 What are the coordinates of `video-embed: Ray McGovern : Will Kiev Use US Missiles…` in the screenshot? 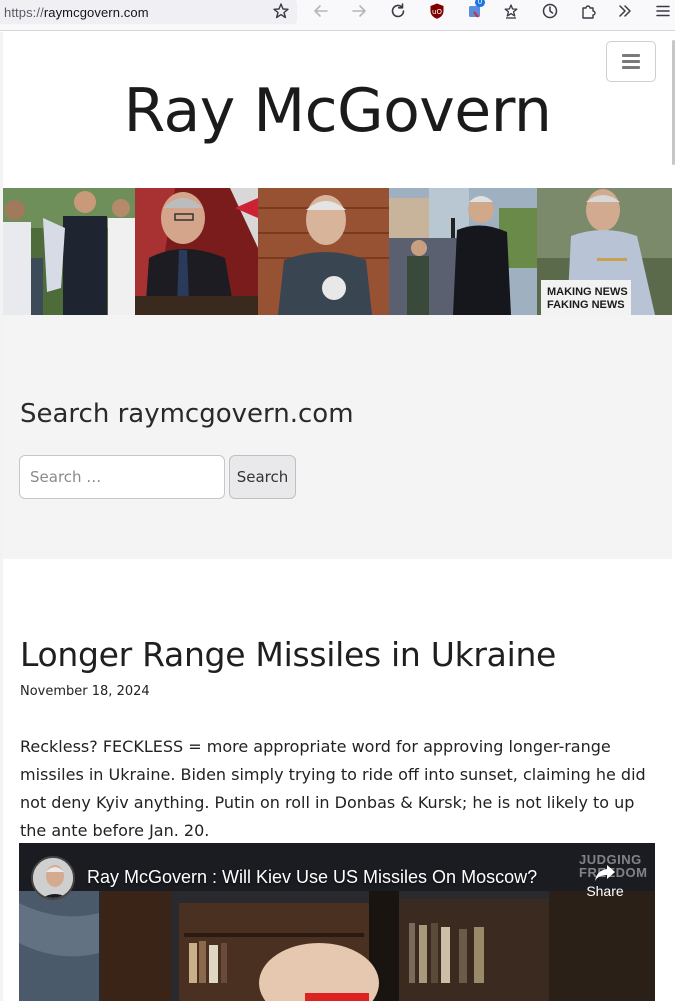 It's located at (337, 922).